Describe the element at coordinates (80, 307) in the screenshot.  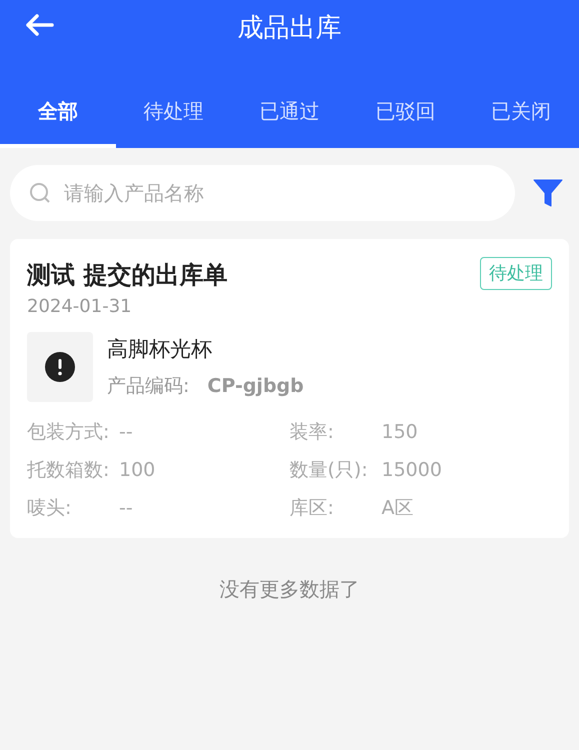
I see `order-date: 2024-01-31` at that location.